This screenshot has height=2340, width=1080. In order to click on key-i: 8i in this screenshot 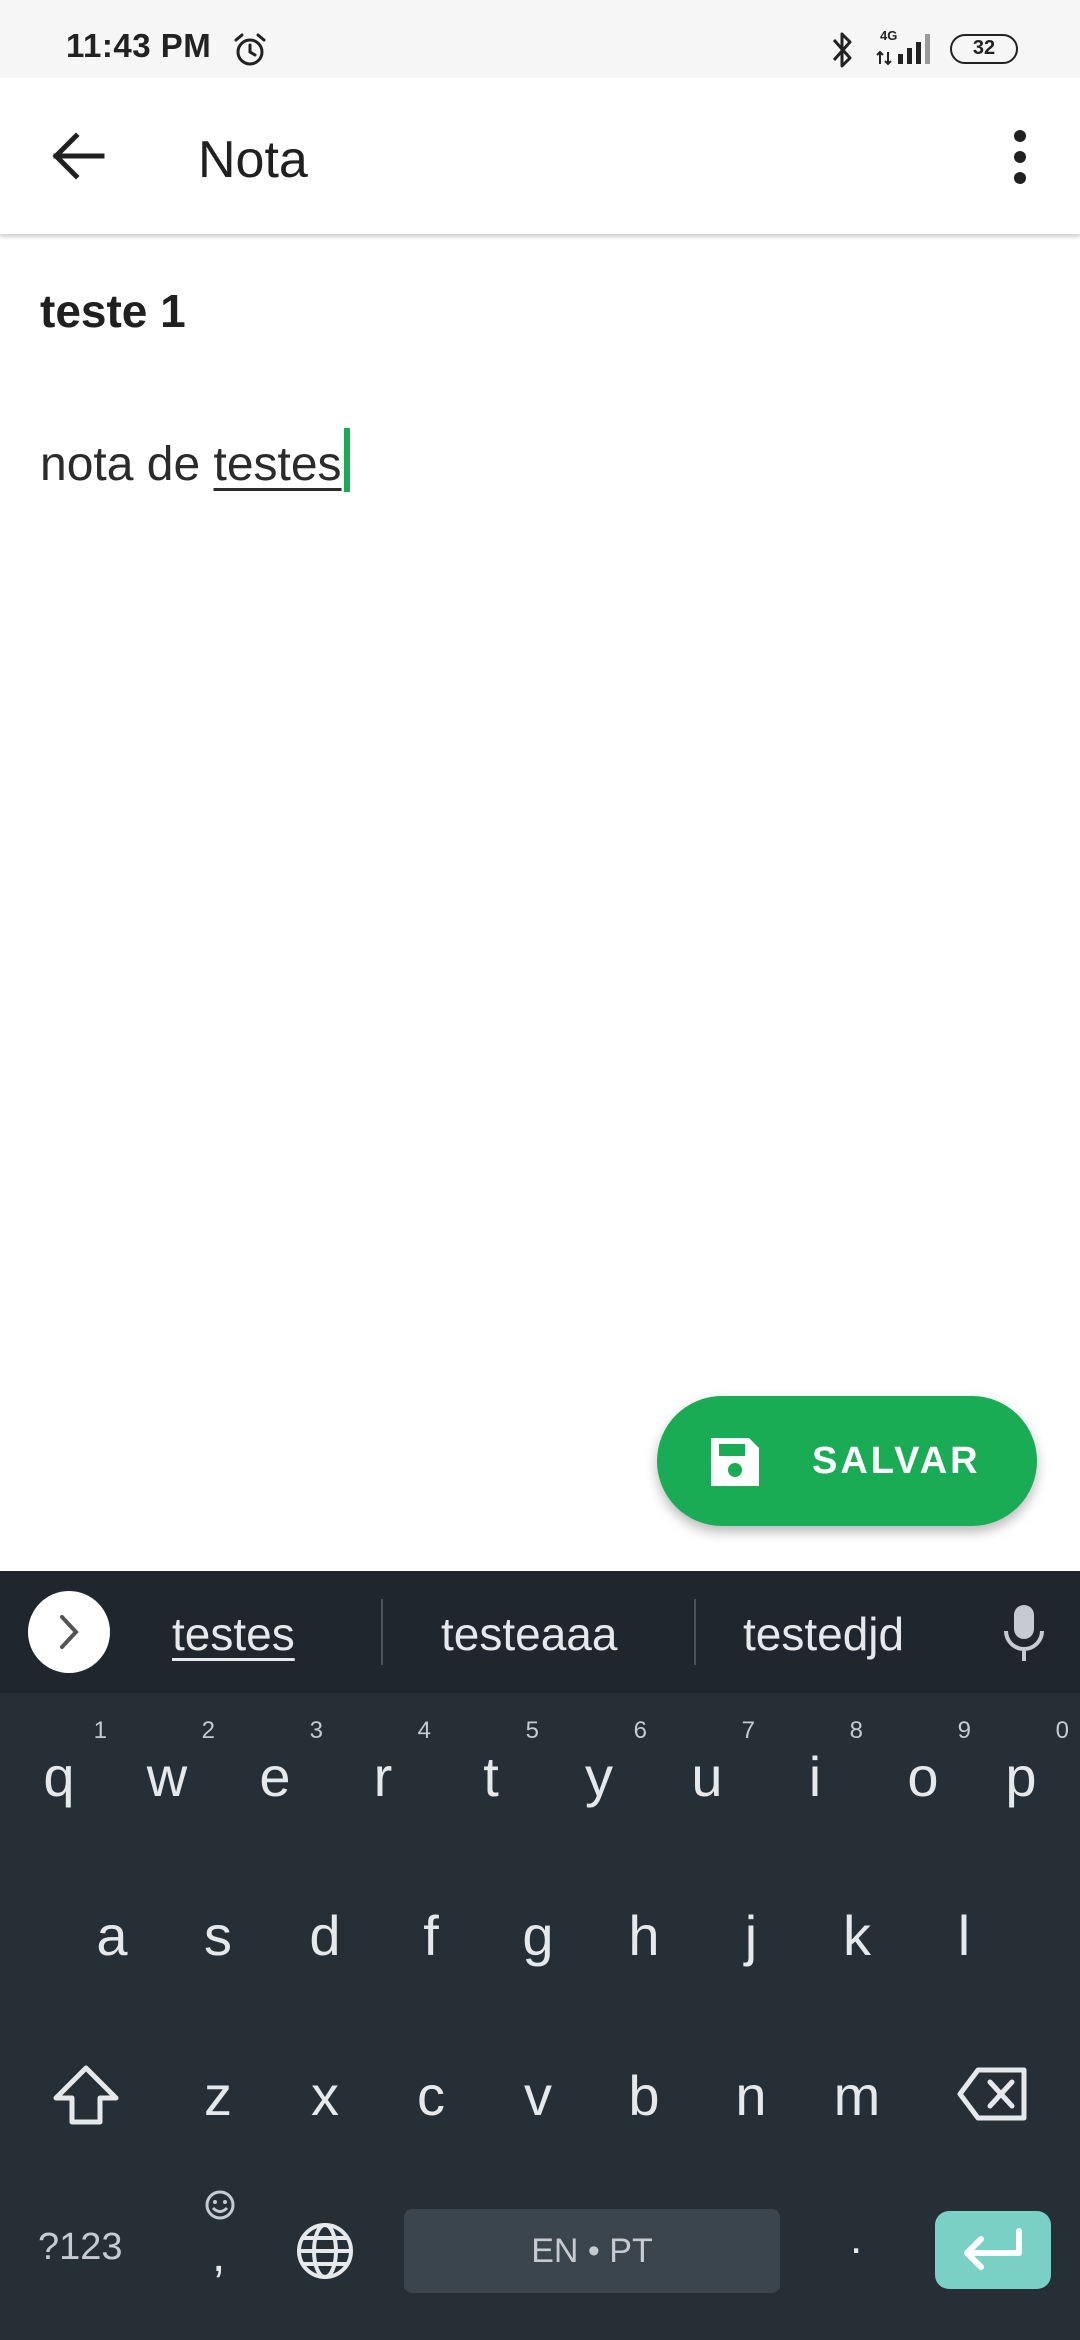, I will do `click(815, 1781)`.